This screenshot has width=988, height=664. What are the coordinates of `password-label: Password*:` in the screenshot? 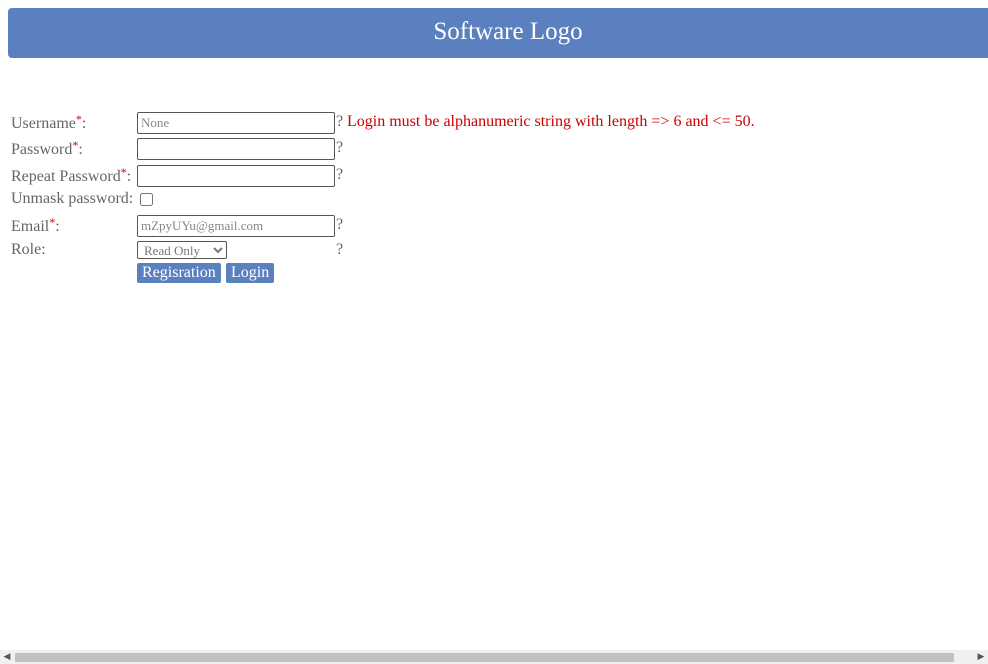 It's located at (47, 148).